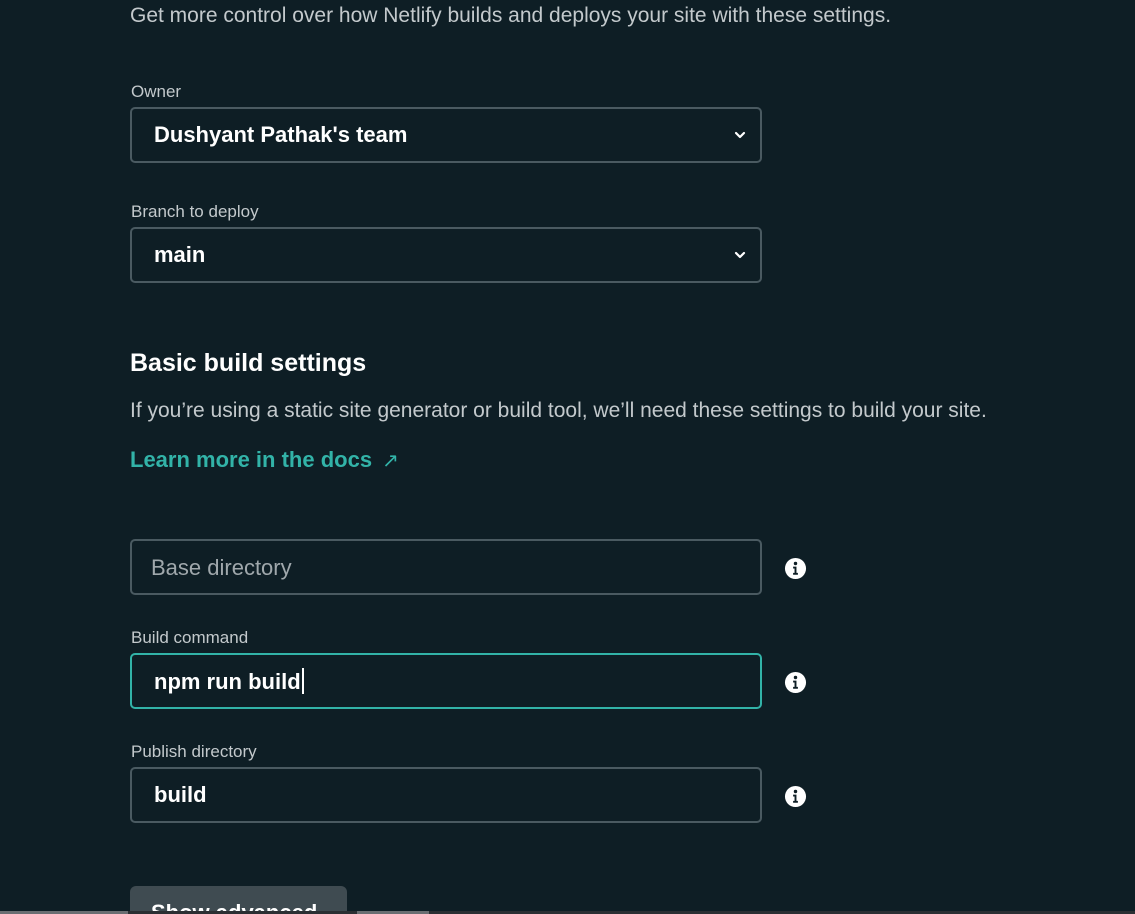 This screenshot has width=1135, height=914. I want to click on publish-directory-label: Publish directory, so click(194, 751).